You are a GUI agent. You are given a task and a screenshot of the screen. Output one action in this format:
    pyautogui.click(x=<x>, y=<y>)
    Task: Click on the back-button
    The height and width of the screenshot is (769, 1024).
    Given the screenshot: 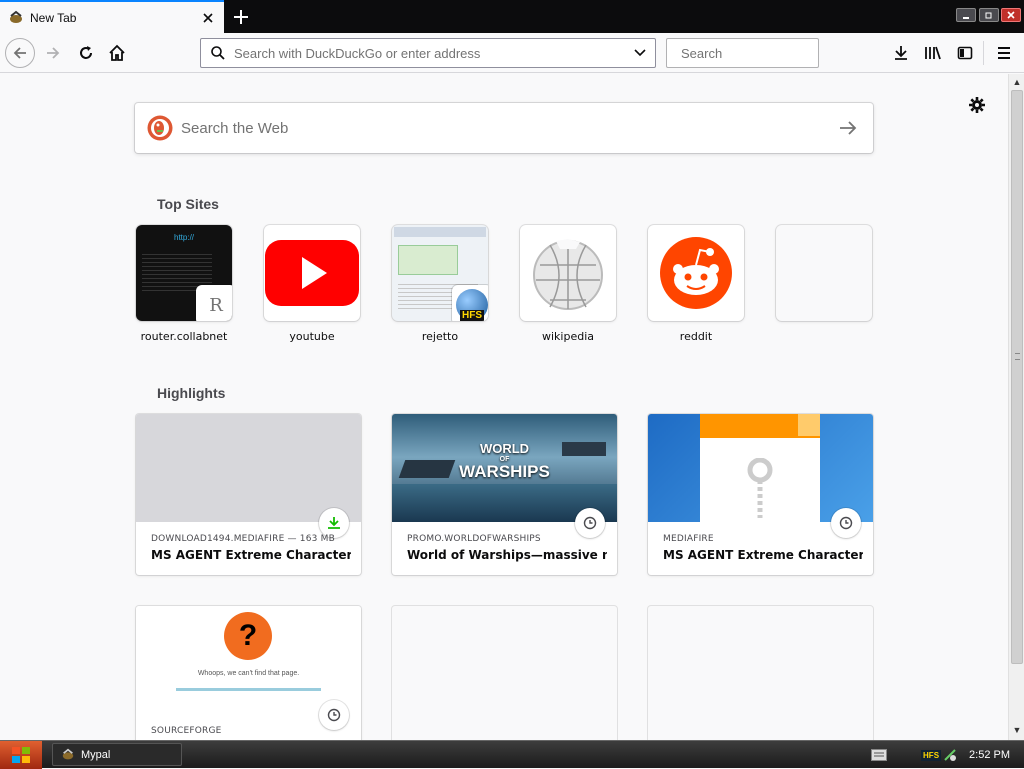 What is the action you would take?
    pyautogui.click(x=20, y=53)
    